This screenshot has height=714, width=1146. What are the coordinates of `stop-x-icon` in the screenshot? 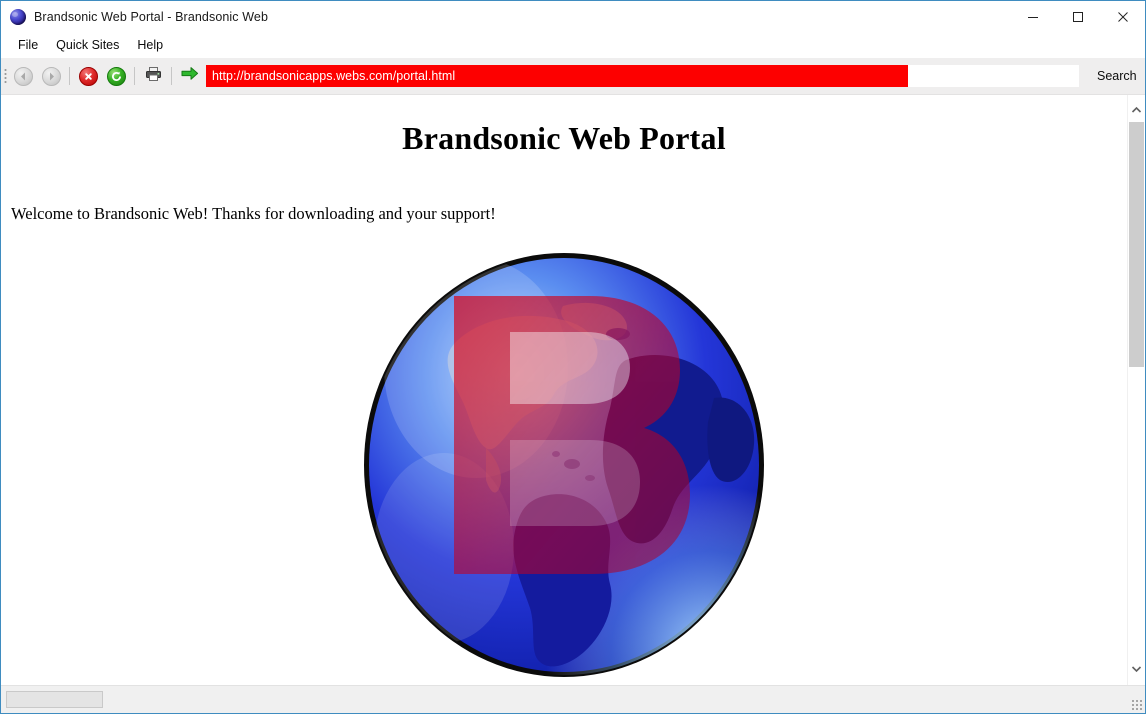 It's located at (88, 76).